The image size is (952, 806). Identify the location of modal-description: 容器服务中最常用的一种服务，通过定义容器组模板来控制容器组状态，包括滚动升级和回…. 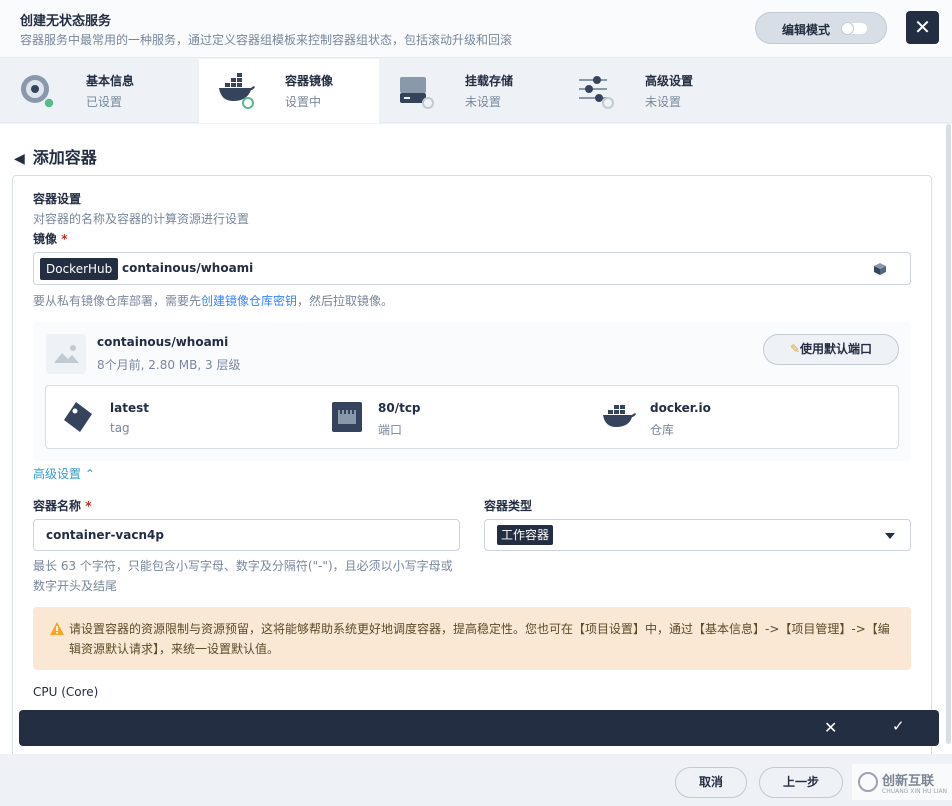
(266, 40).